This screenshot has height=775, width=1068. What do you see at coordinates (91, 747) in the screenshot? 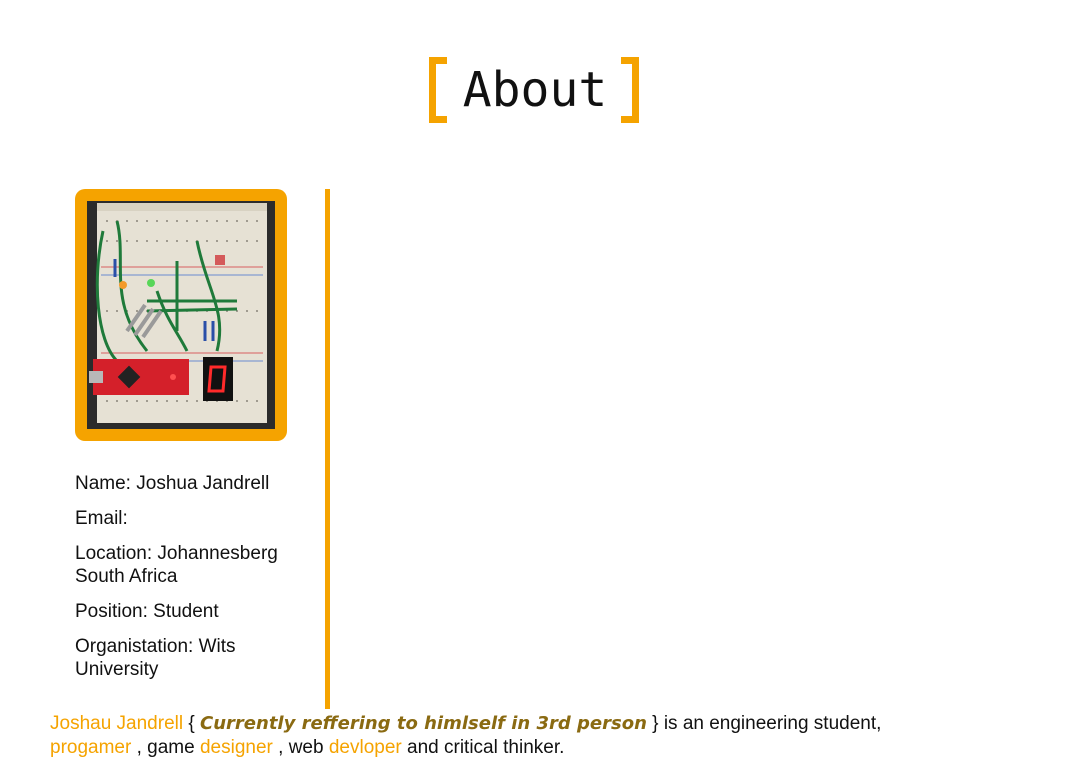
I see `bio-role-progamer: progamer` at bounding box center [91, 747].